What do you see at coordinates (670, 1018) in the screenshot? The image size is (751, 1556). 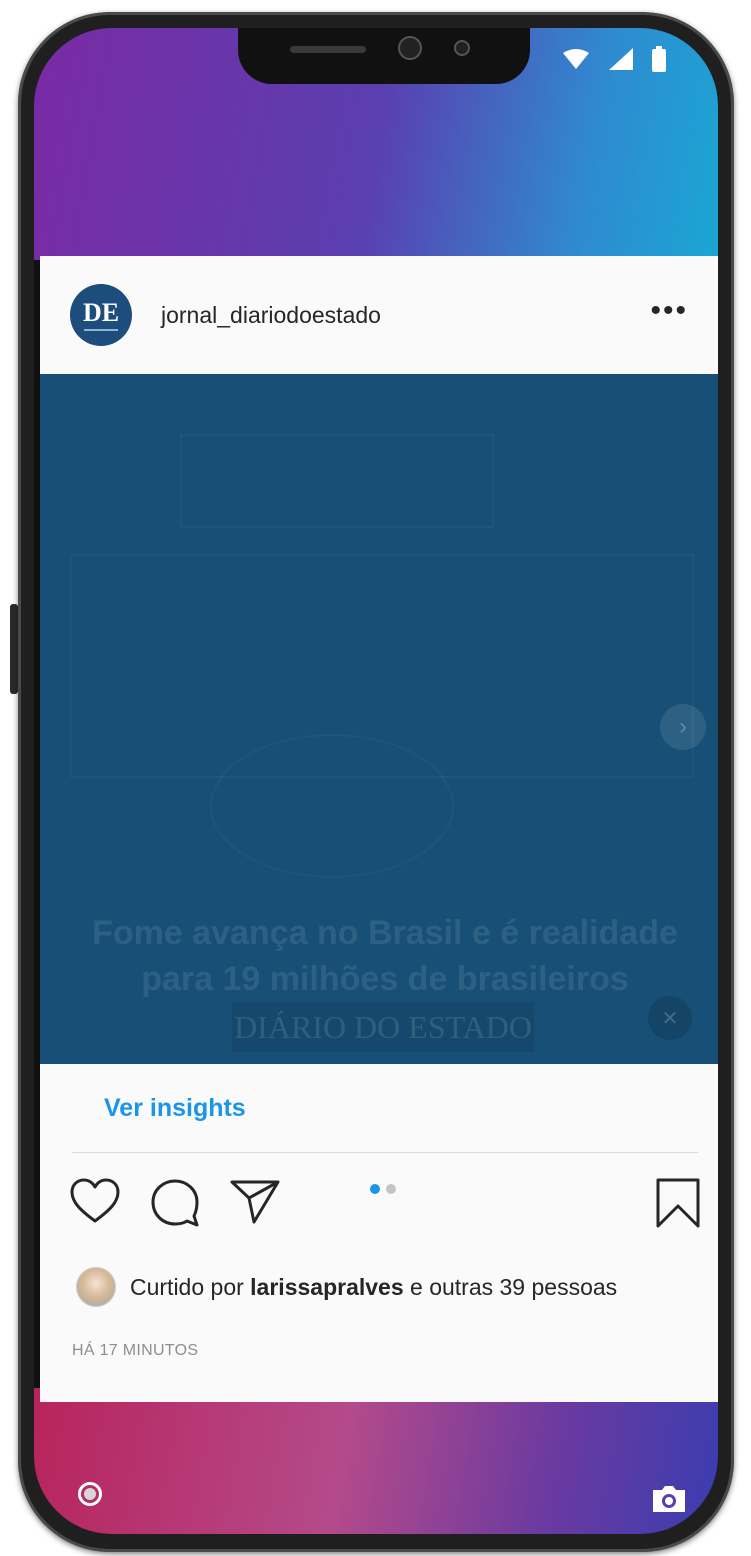 I see `mute-icon: ✕` at bounding box center [670, 1018].